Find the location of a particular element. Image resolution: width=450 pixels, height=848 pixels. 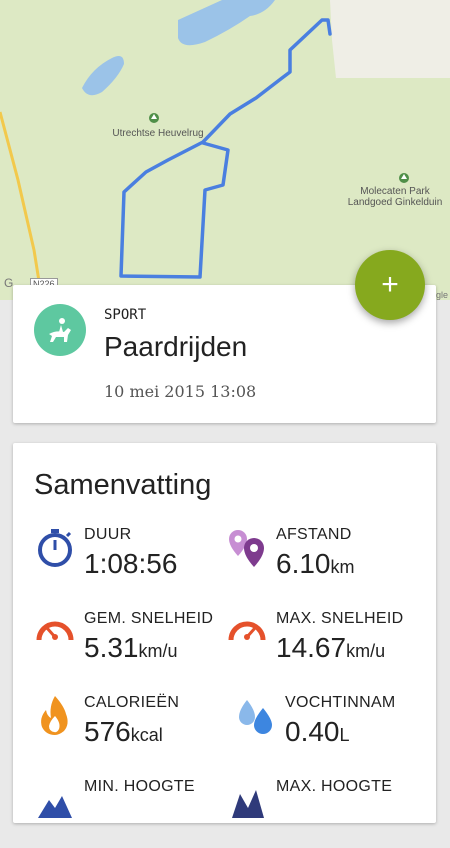

google-logo-right: gle is located at coordinates (442, 295).